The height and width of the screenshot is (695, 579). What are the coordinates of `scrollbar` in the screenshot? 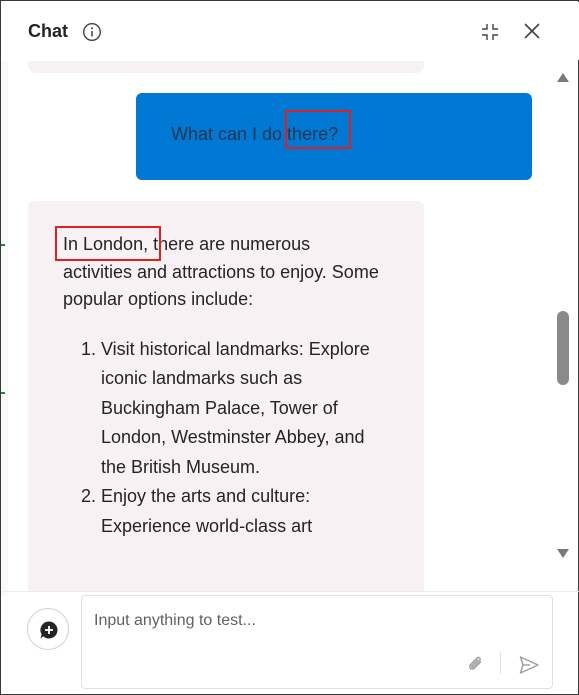 It's located at (563, 318).